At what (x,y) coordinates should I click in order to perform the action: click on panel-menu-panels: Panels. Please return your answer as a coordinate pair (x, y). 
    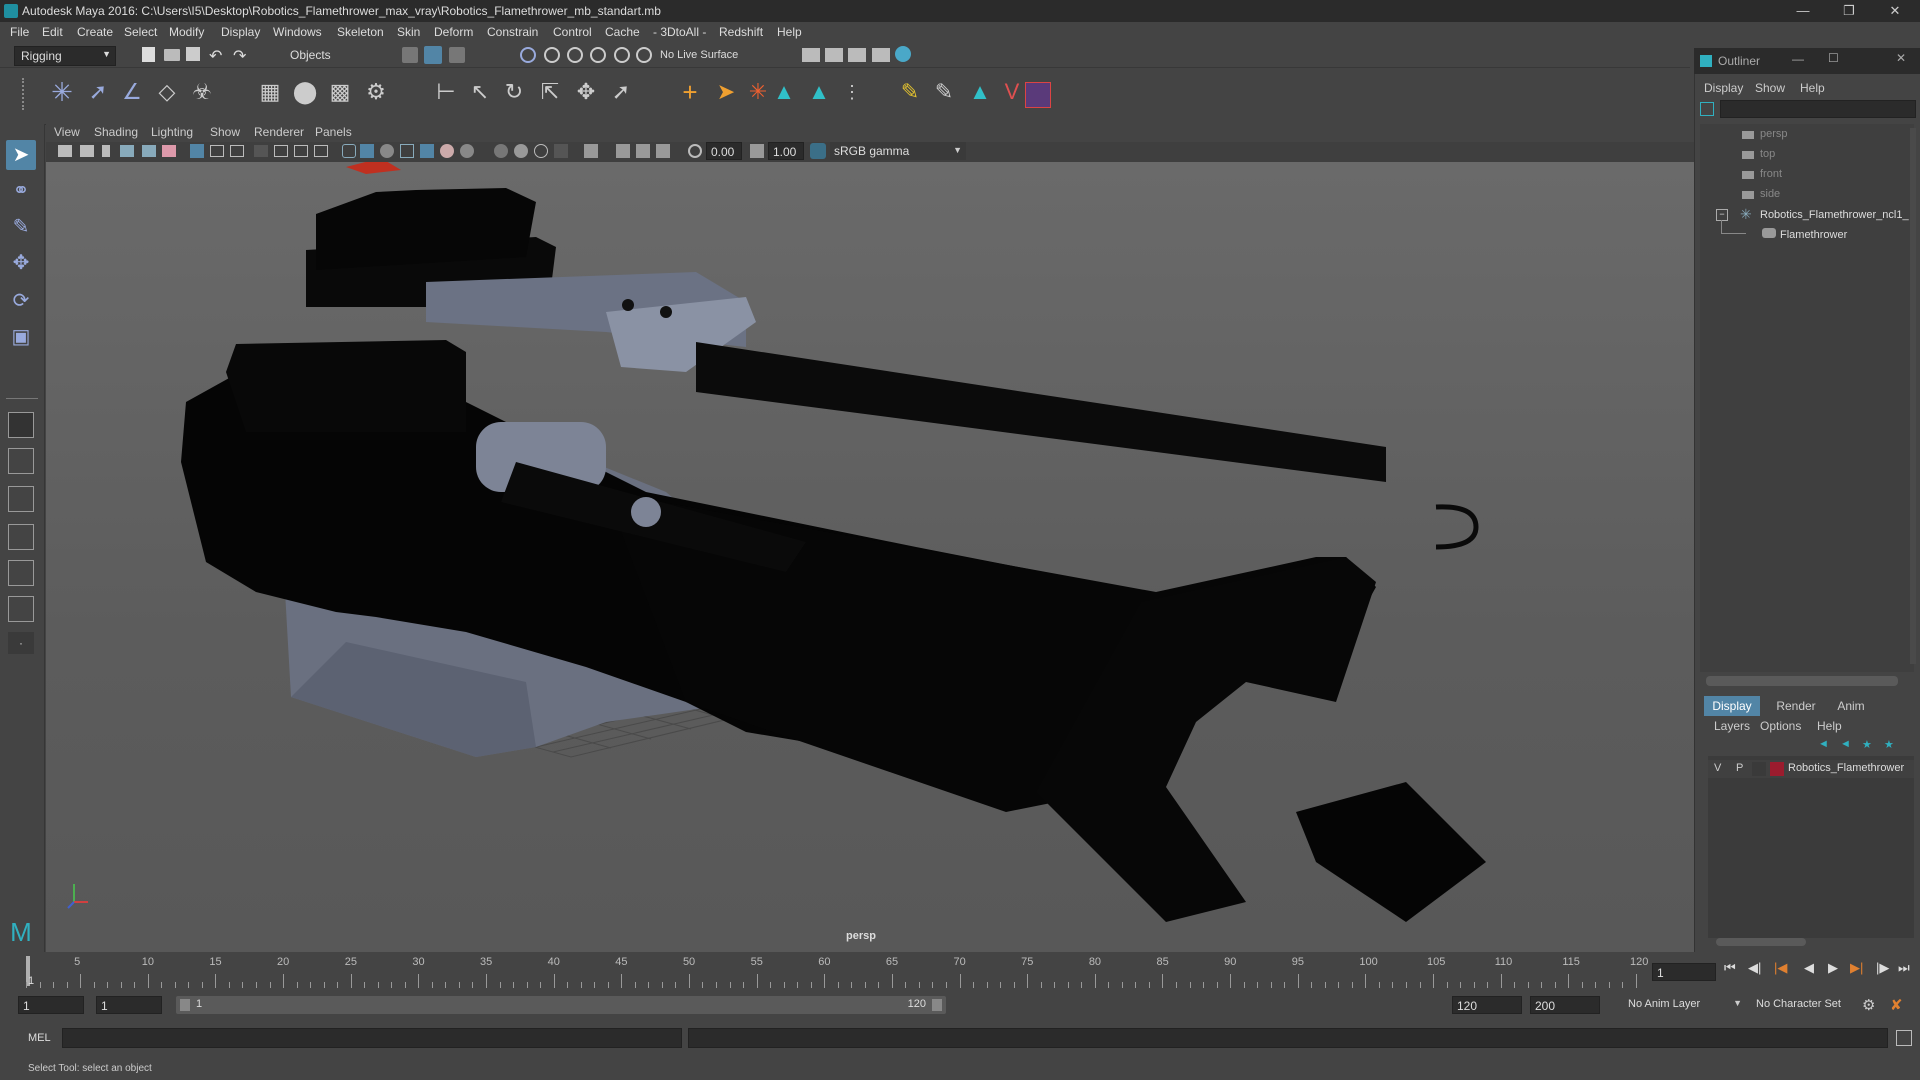
    Looking at the image, I should click on (333, 132).